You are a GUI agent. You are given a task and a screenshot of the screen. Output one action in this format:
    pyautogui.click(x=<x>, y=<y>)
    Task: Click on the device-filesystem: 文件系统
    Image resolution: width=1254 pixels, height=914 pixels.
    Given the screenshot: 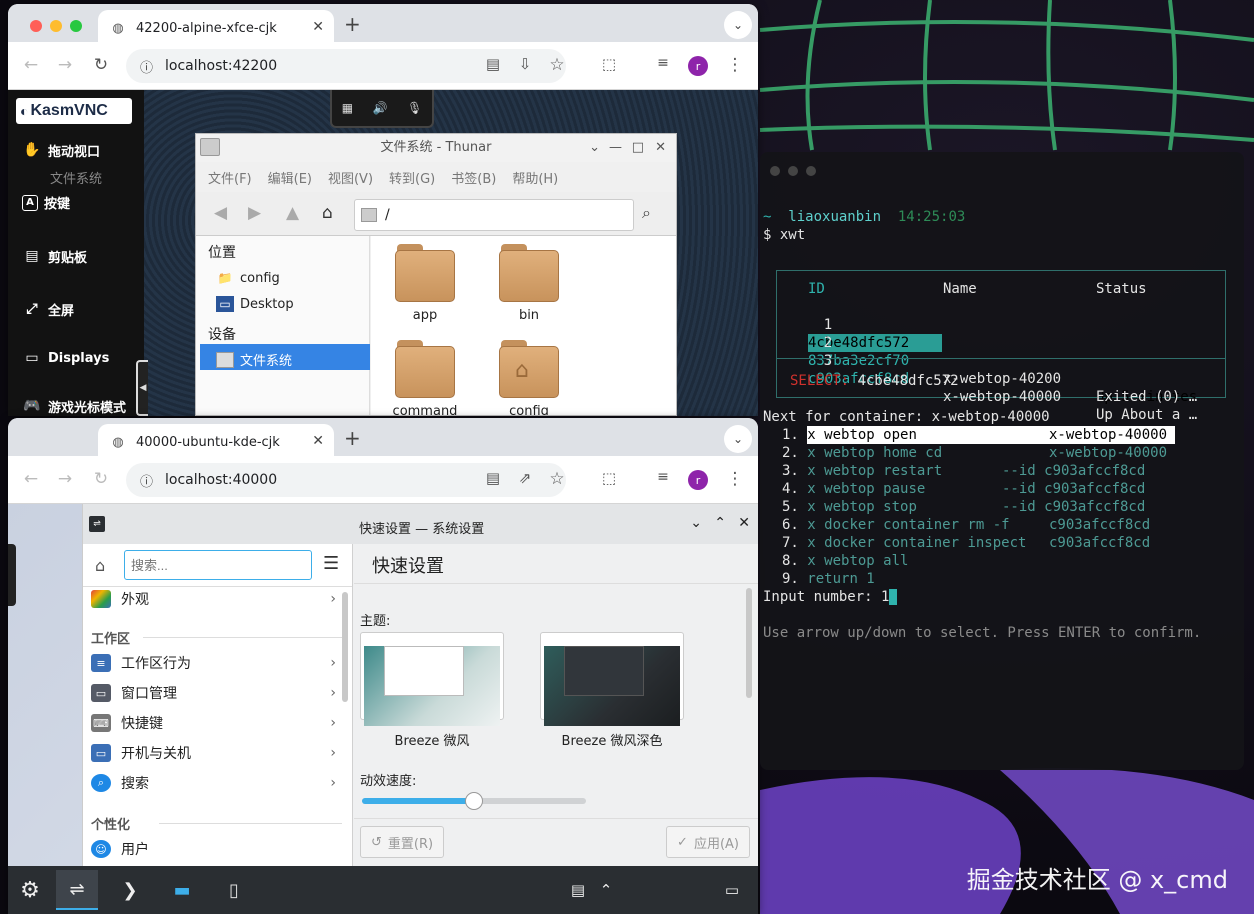 What is the action you would take?
    pyautogui.click(x=254, y=359)
    